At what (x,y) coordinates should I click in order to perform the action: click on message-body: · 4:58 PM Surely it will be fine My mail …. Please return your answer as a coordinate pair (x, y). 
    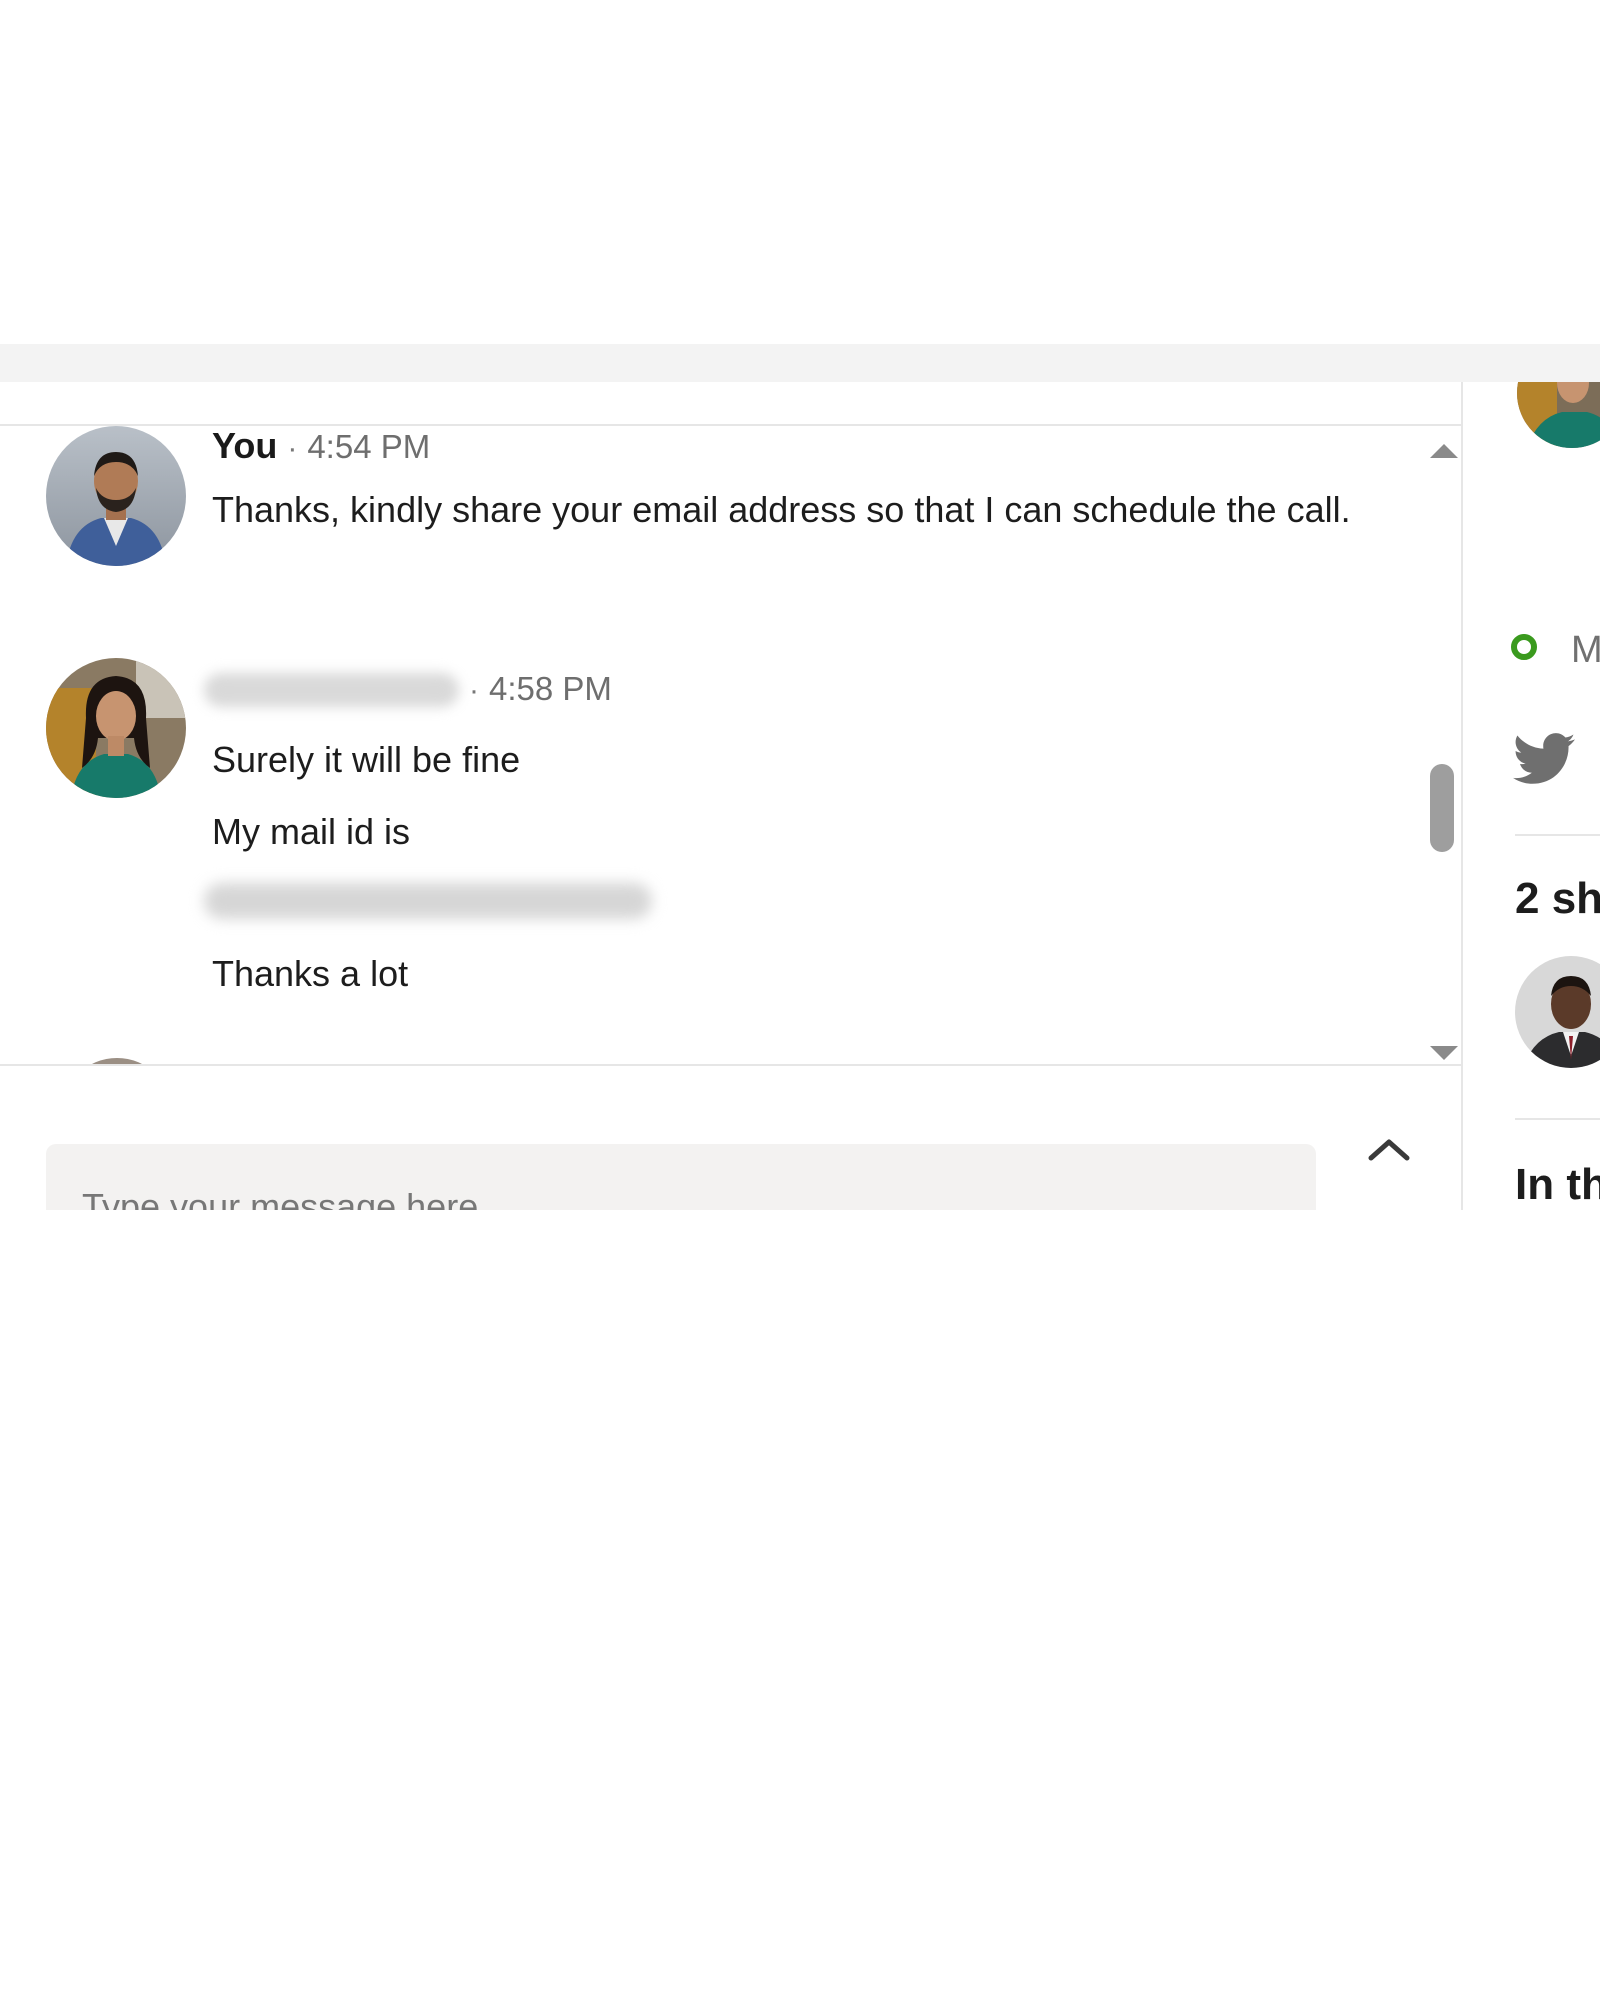
    Looking at the image, I should click on (798, 828).